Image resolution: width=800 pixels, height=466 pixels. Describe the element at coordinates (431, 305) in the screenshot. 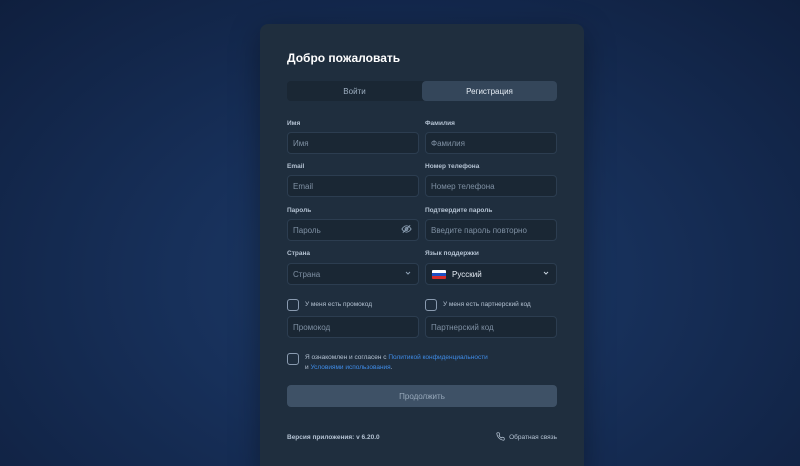

I see `partner-checkbox` at that location.